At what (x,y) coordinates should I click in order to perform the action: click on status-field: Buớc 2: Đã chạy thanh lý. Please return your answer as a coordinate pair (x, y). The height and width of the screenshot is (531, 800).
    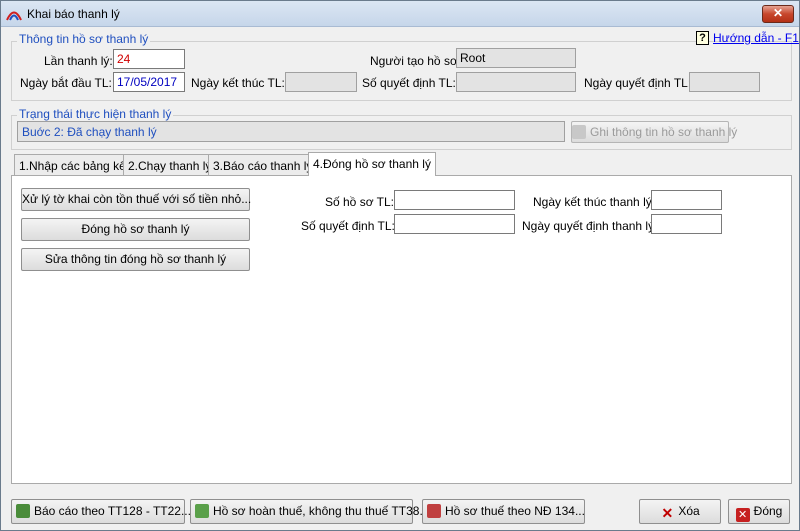
    Looking at the image, I should click on (291, 131).